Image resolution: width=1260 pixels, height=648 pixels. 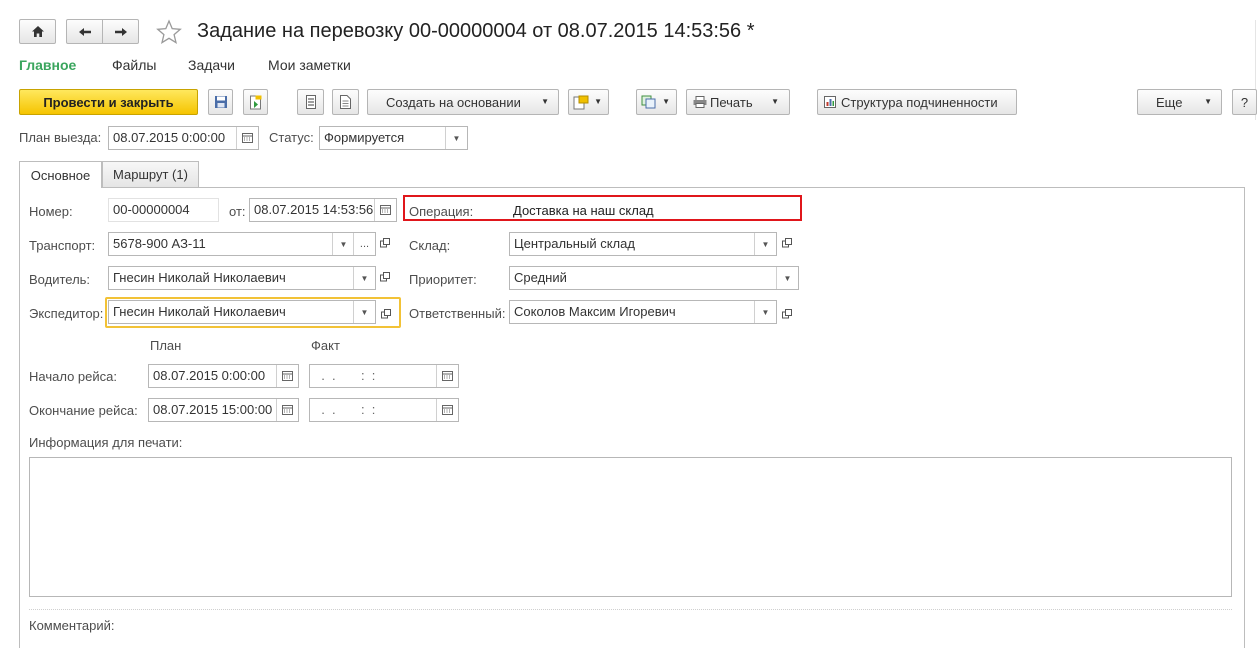 I want to click on nav-files: Файлы, so click(x=134, y=65).